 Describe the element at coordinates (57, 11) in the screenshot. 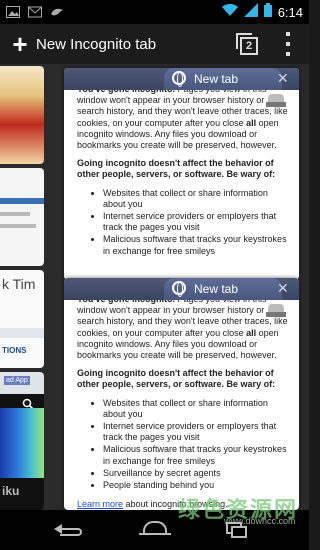

I see `bird-icon` at that location.